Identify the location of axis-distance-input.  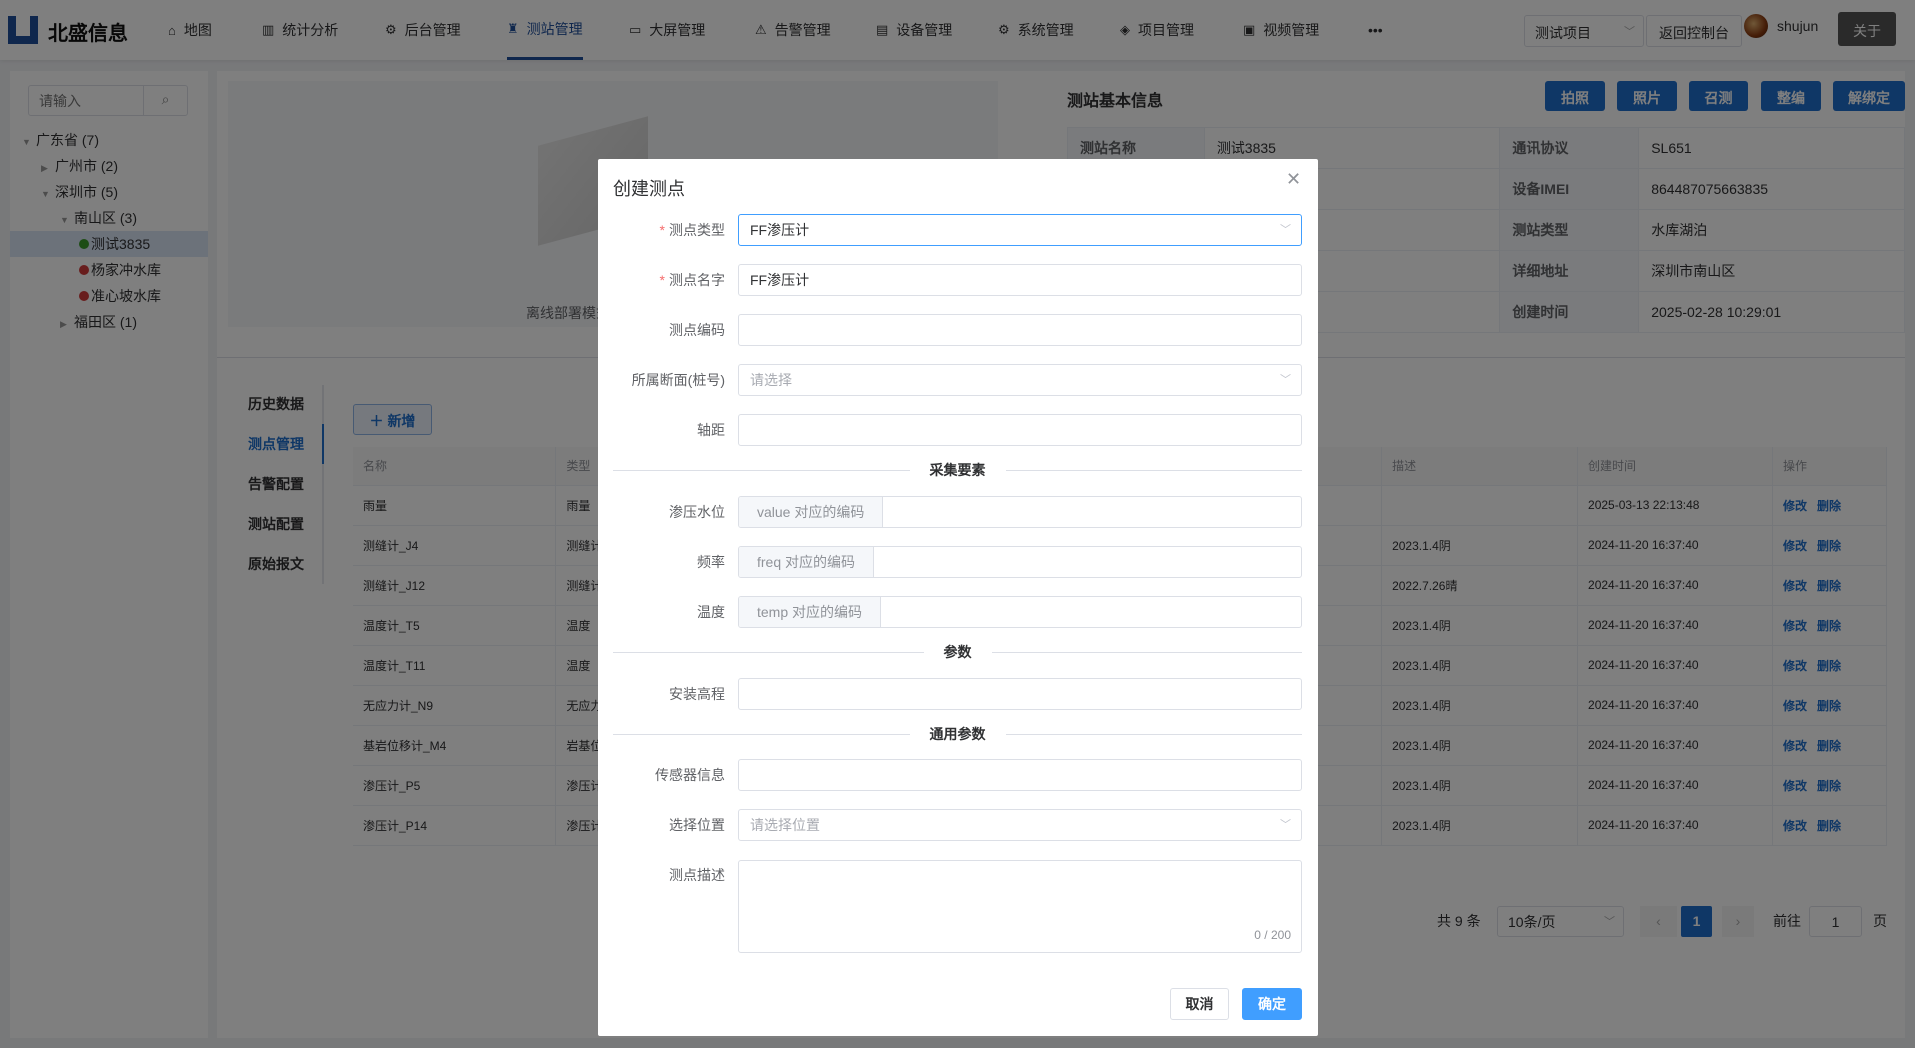
(1020, 430).